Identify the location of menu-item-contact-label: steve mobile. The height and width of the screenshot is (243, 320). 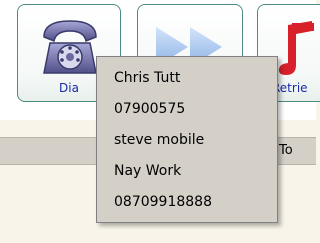
(187, 140).